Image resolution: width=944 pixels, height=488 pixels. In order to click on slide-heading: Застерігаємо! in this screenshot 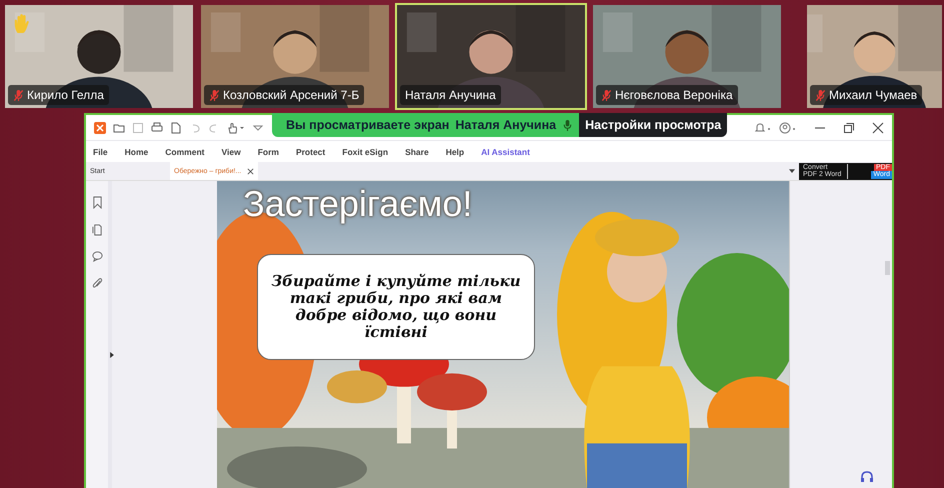, I will do `click(357, 204)`.